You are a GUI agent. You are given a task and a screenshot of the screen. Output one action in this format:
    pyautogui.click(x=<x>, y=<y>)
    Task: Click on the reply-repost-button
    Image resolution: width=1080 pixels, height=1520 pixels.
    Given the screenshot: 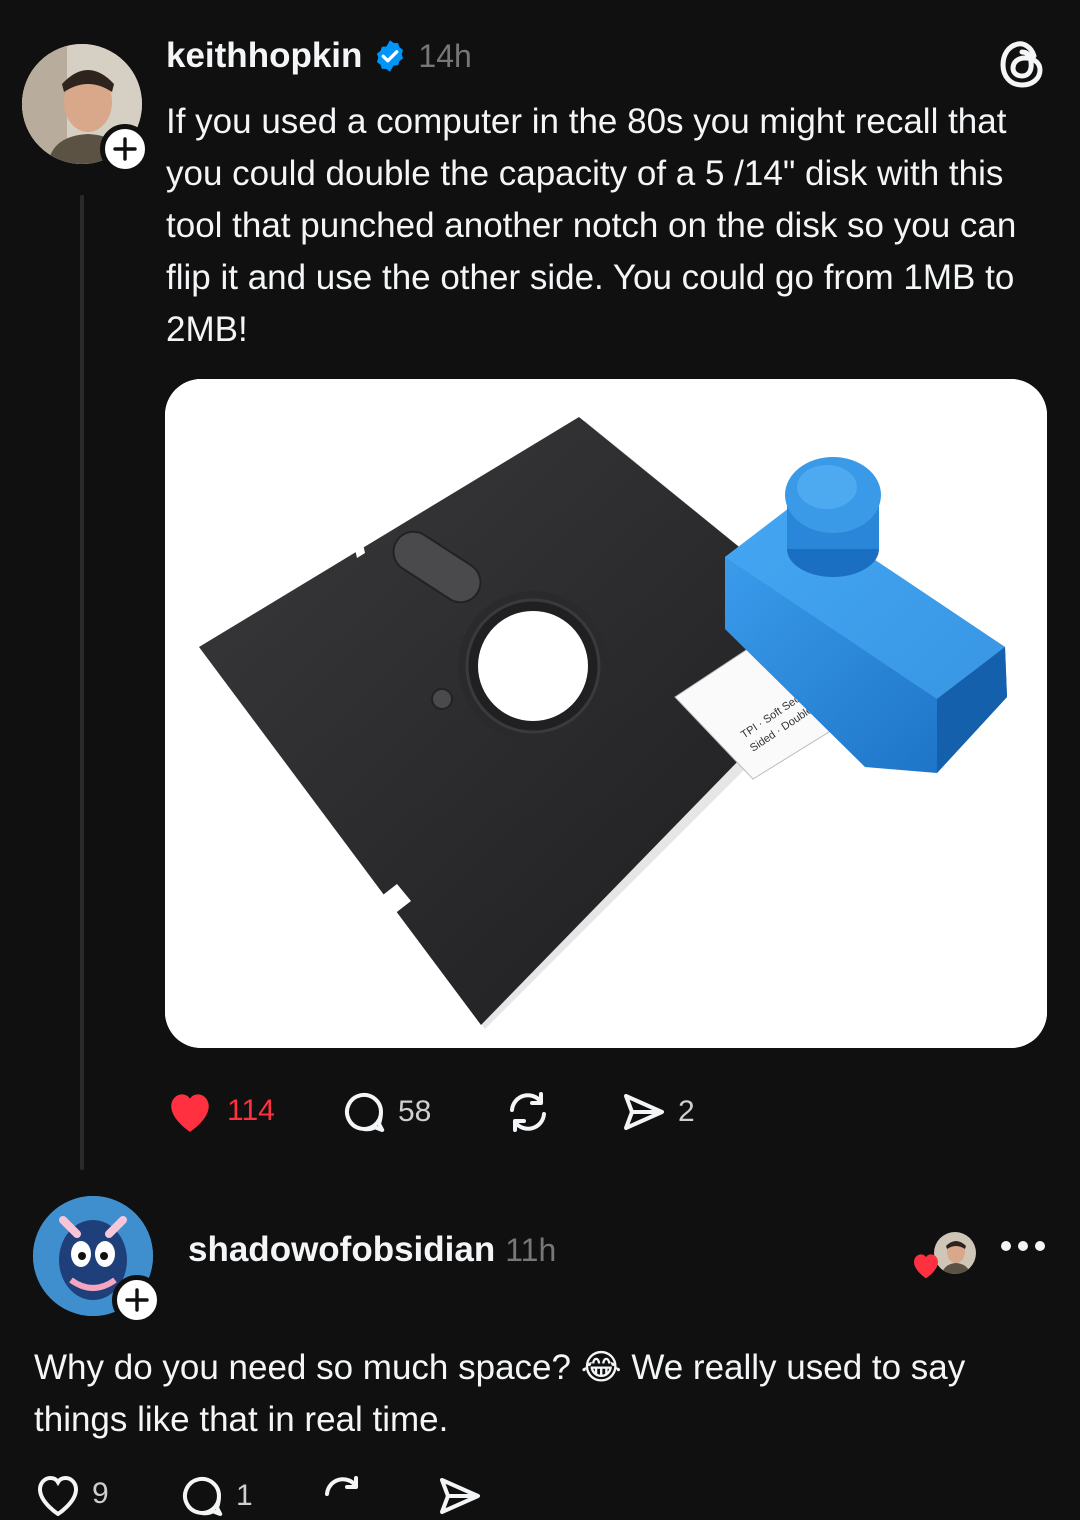 What is the action you would take?
    pyautogui.click(x=343, y=1496)
    